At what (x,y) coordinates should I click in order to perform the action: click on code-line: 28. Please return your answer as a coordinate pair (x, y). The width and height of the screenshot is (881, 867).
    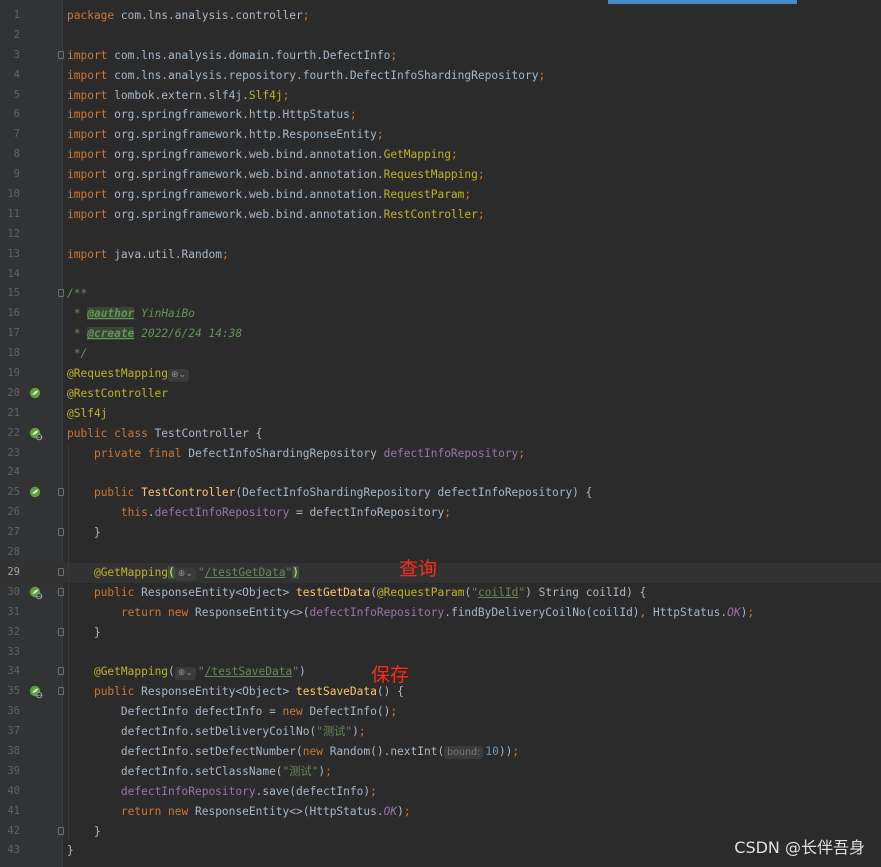
    Looking at the image, I should click on (440, 553).